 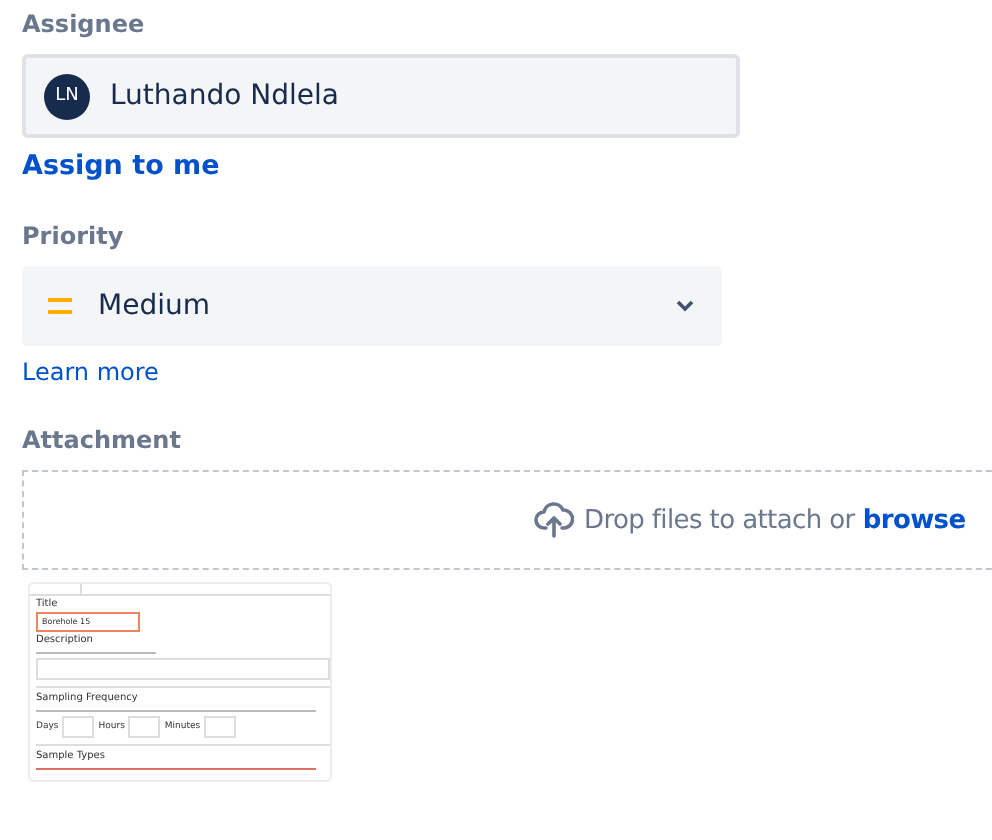 I want to click on learn-more-link: Learn more, so click(x=90, y=372).